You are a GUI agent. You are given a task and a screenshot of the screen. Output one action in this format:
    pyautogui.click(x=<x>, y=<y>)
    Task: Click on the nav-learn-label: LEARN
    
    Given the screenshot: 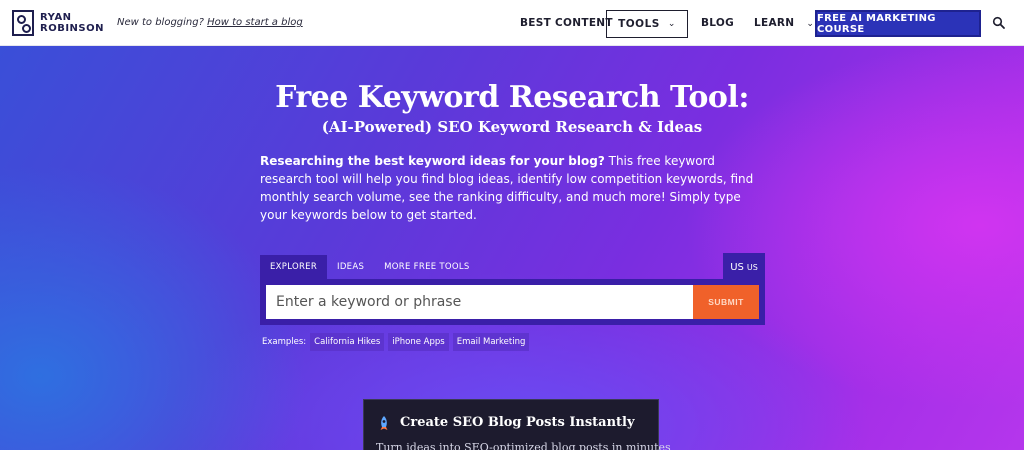 What is the action you would take?
    pyautogui.click(x=774, y=23)
    